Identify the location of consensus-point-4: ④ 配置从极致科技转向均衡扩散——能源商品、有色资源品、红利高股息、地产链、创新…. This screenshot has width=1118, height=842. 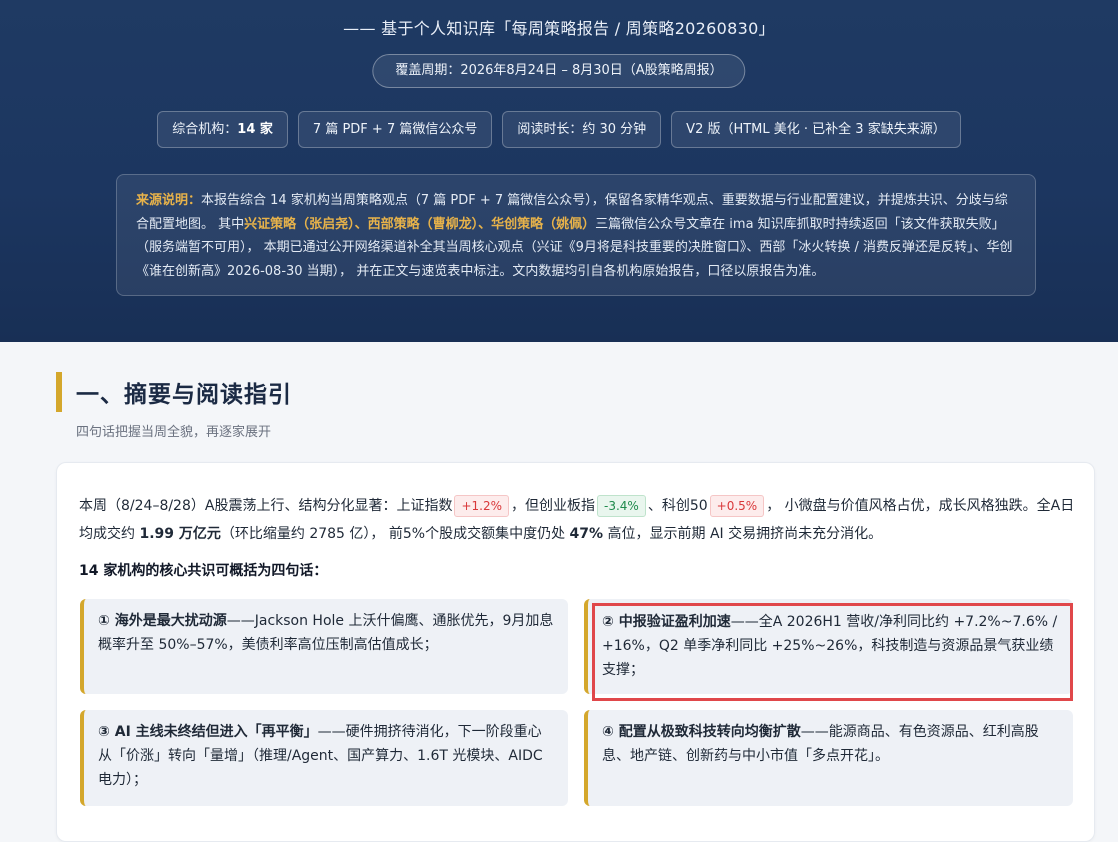
(828, 758).